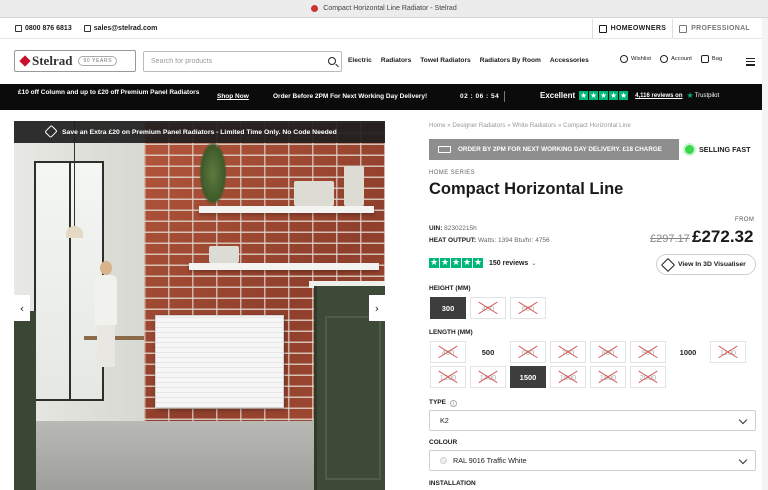 This screenshot has width=768, height=490. I want to click on length-option-900: 900, so click(648, 352).